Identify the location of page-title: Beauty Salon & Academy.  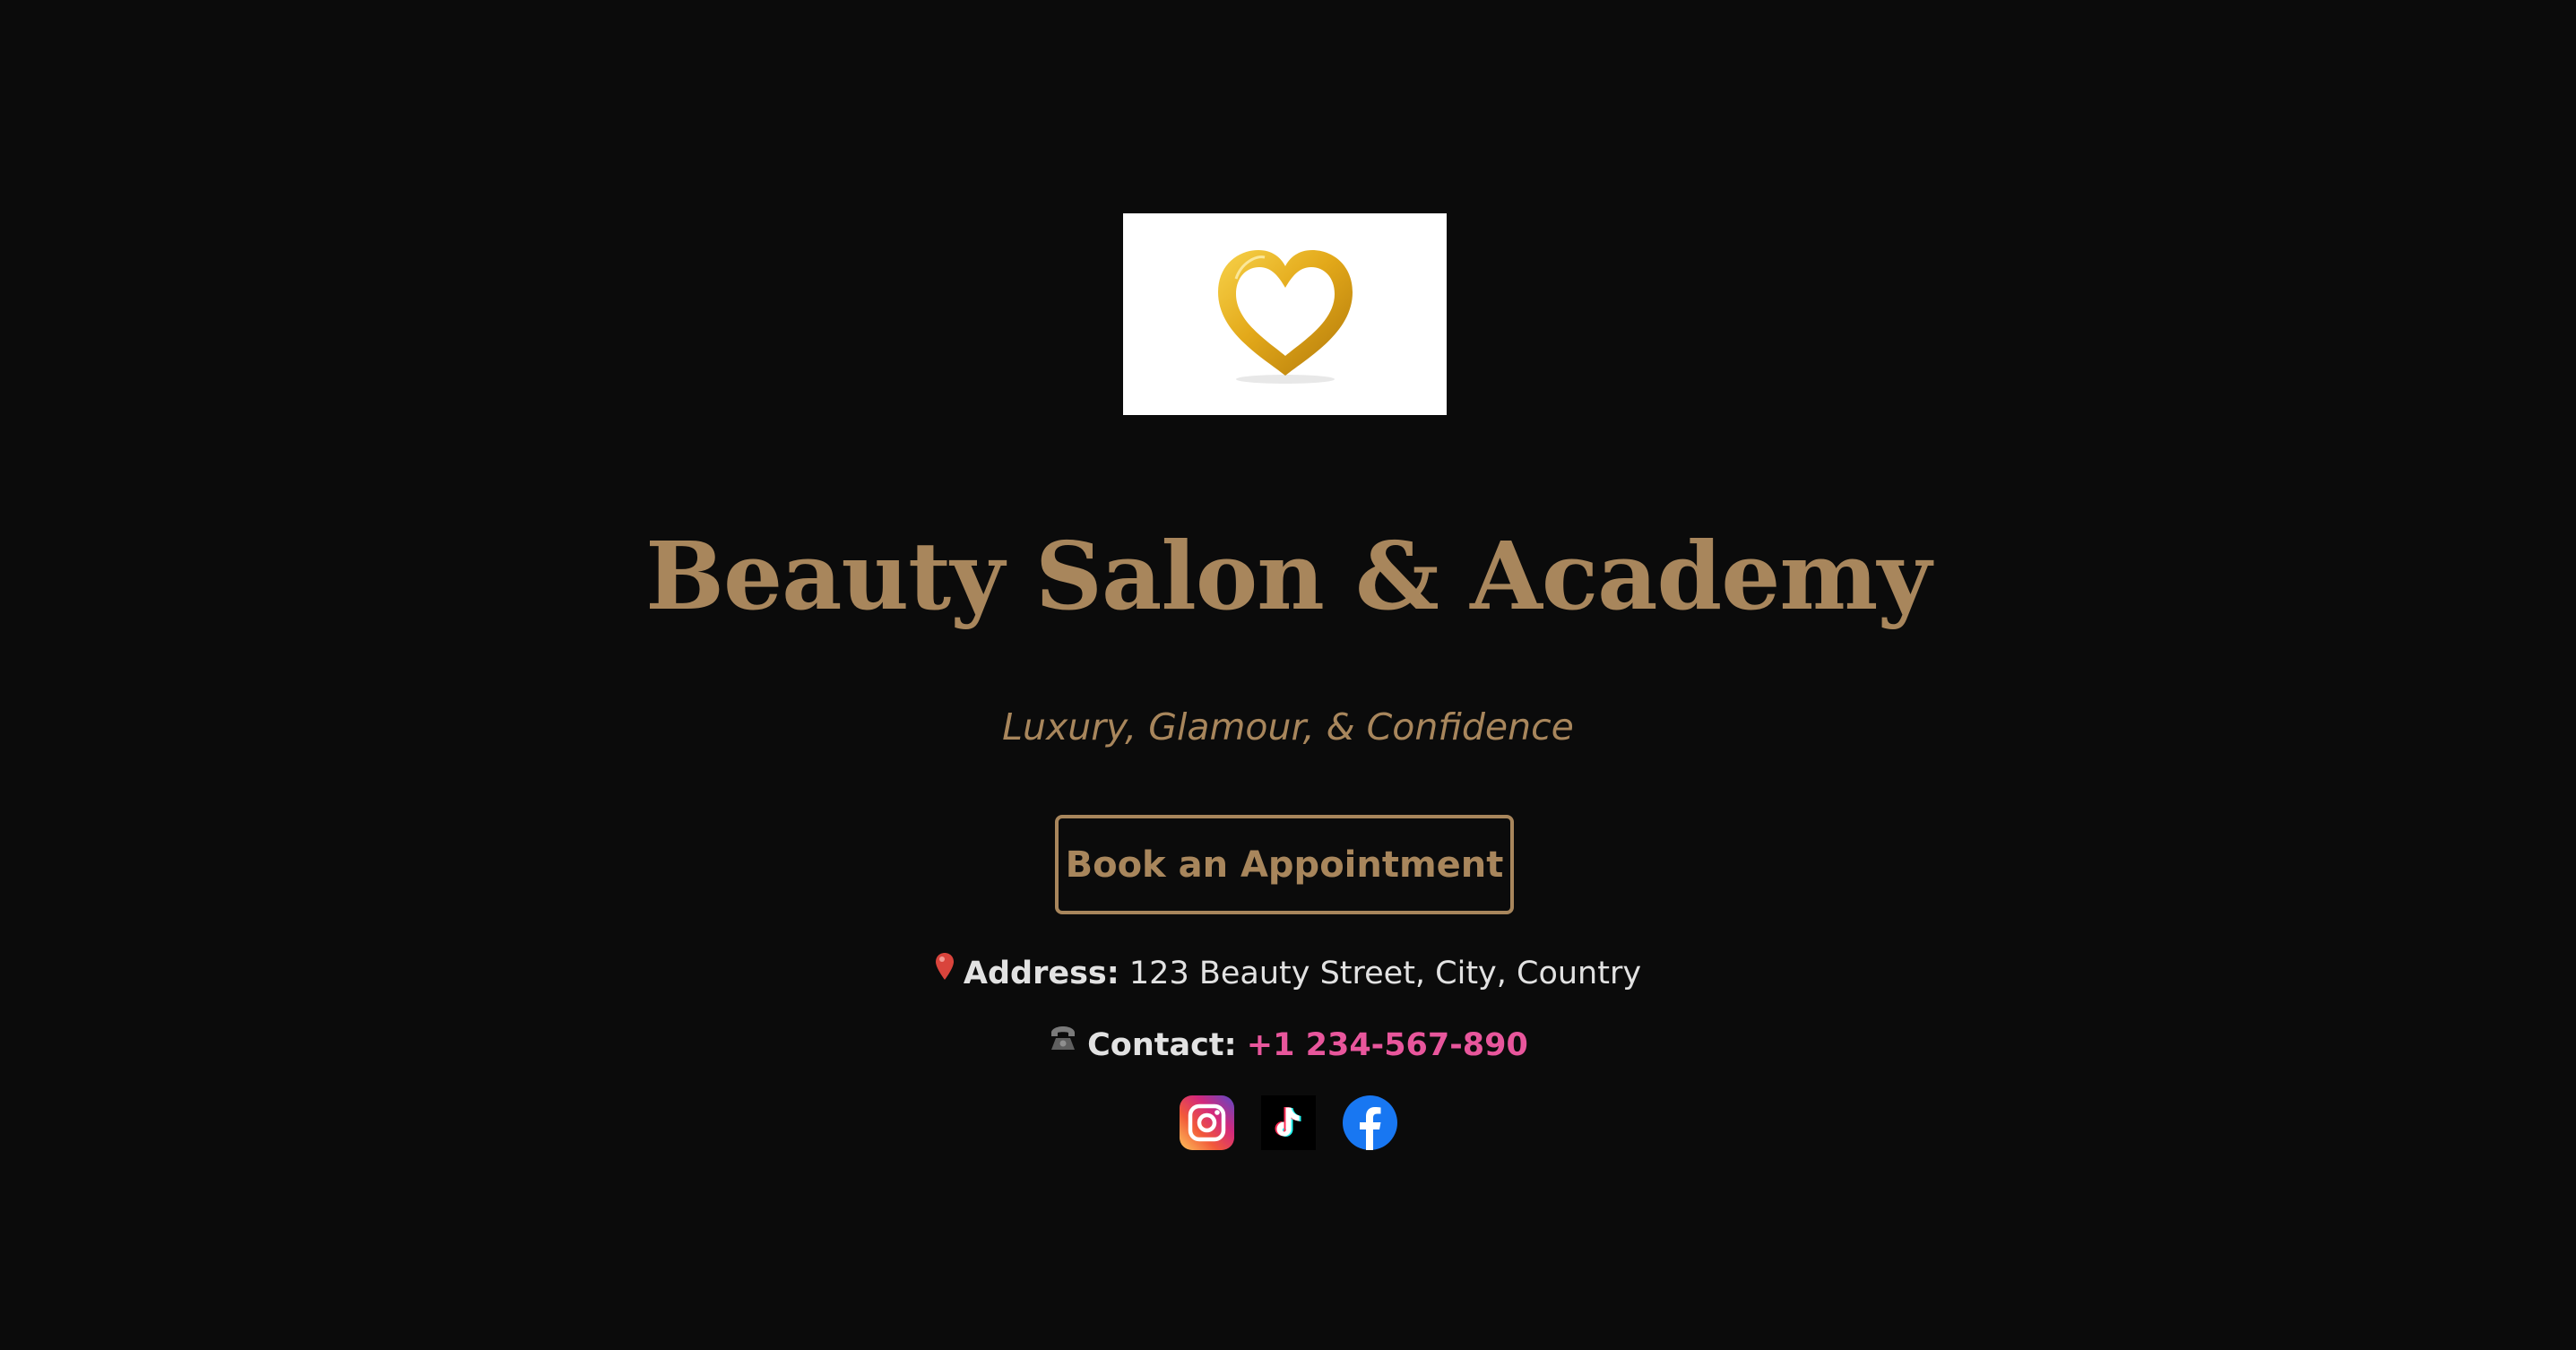
(1288, 576).